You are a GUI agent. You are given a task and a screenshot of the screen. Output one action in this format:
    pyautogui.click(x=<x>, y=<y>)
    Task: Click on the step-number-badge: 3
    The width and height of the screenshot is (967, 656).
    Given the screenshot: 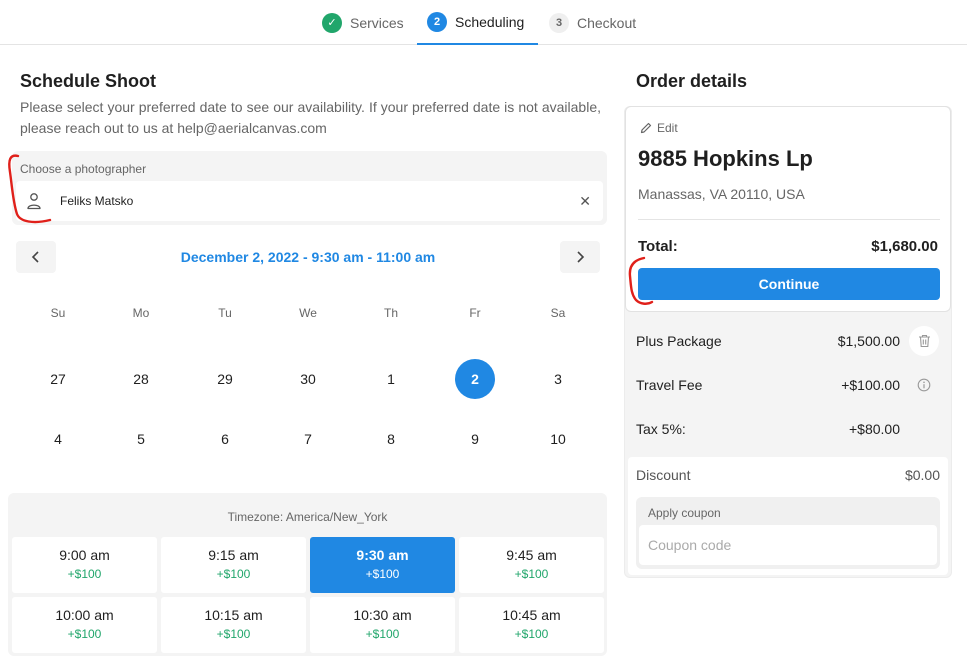 What is the action you would take?
    pyautogui.click(x=559, y=22)
    